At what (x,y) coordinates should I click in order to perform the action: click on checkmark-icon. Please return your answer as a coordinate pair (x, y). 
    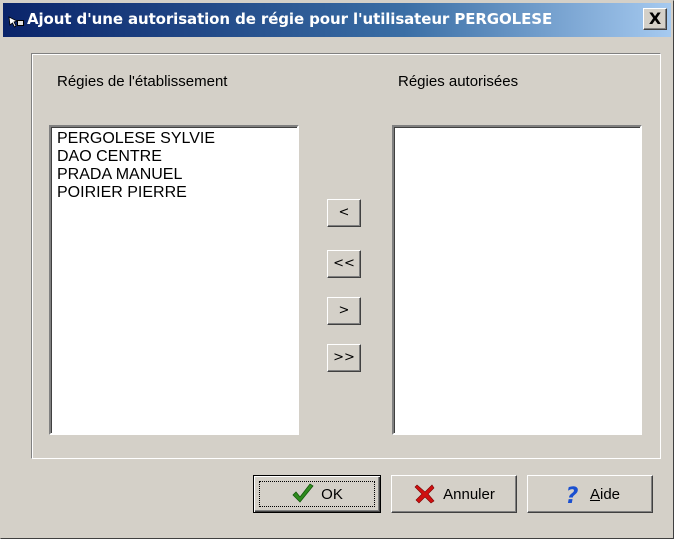
    Looking at the image, I should click on (303, 494).